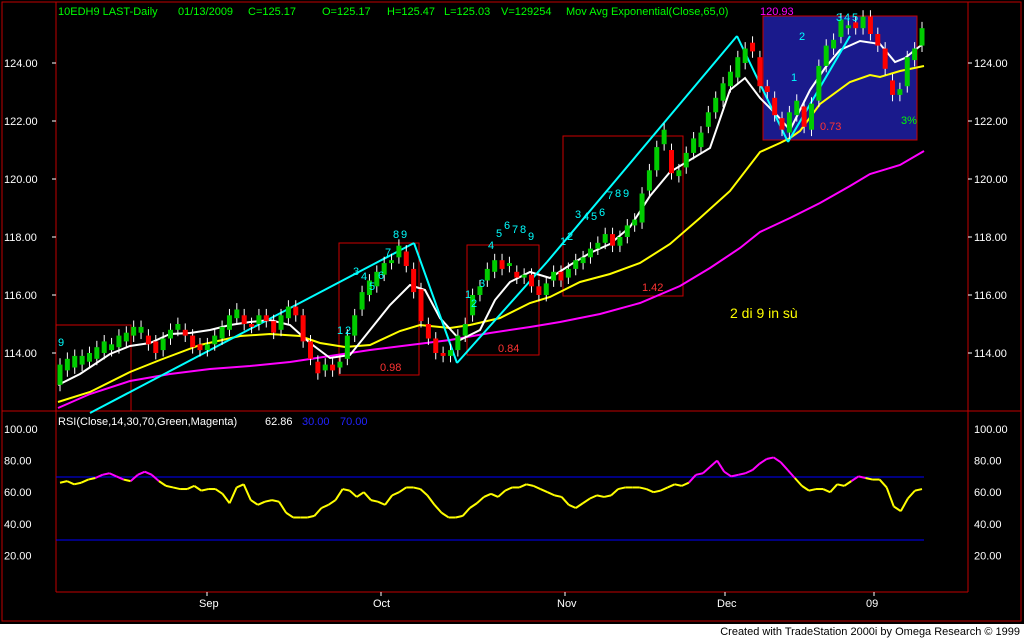 The image size is (1024, 640). What do you see at coordinates (727, 604) in the screenshot?
I see `time-tick-label: Dec` at bounding box center [727, 604].